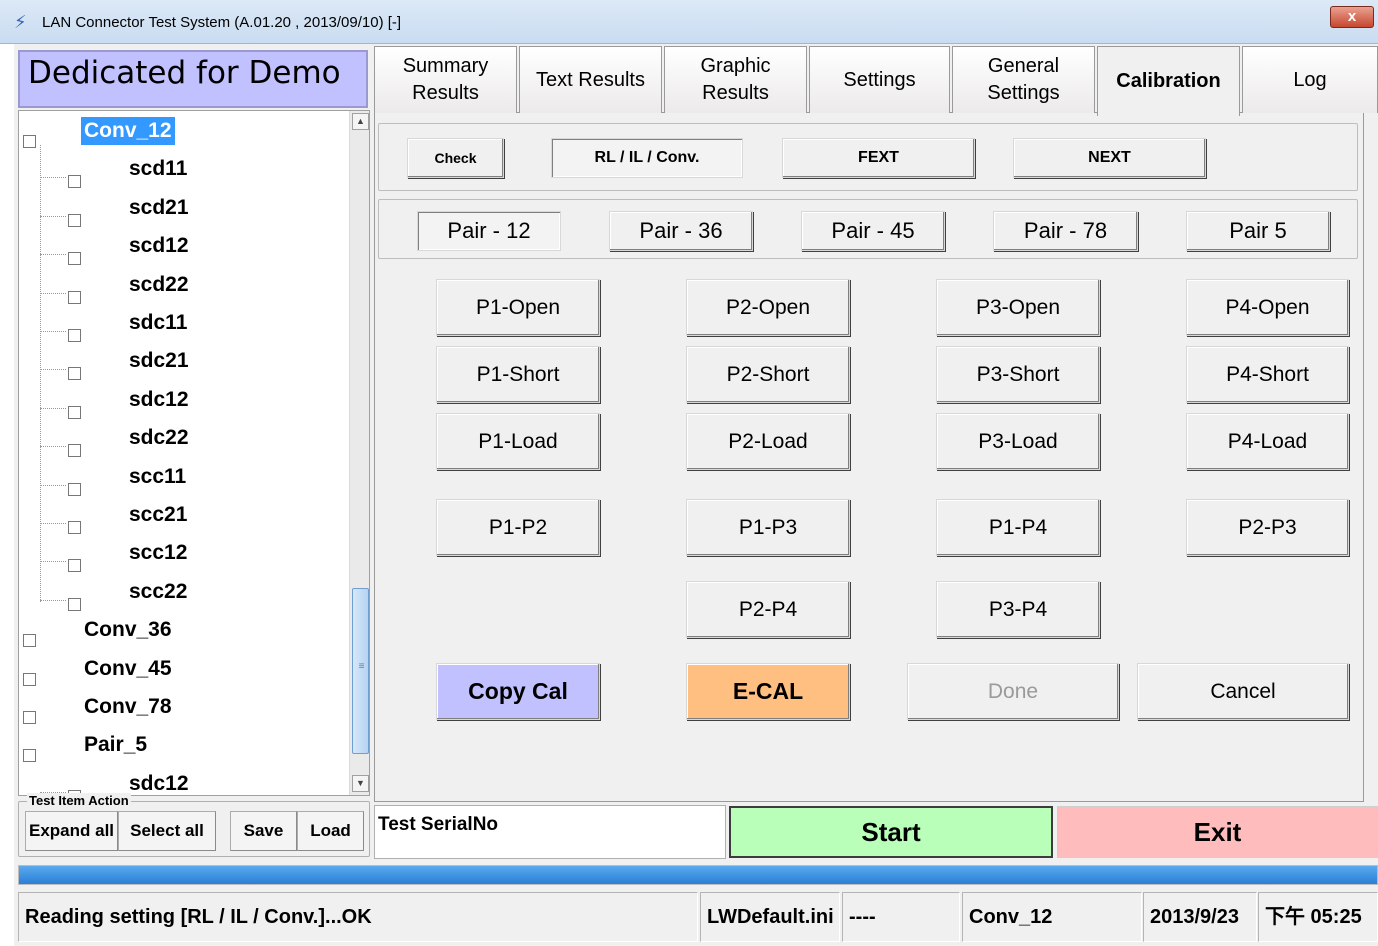 The height and width of the screenshot is (946, 1378). I want to click on tree-node: Conv_78, so click(183, 708).